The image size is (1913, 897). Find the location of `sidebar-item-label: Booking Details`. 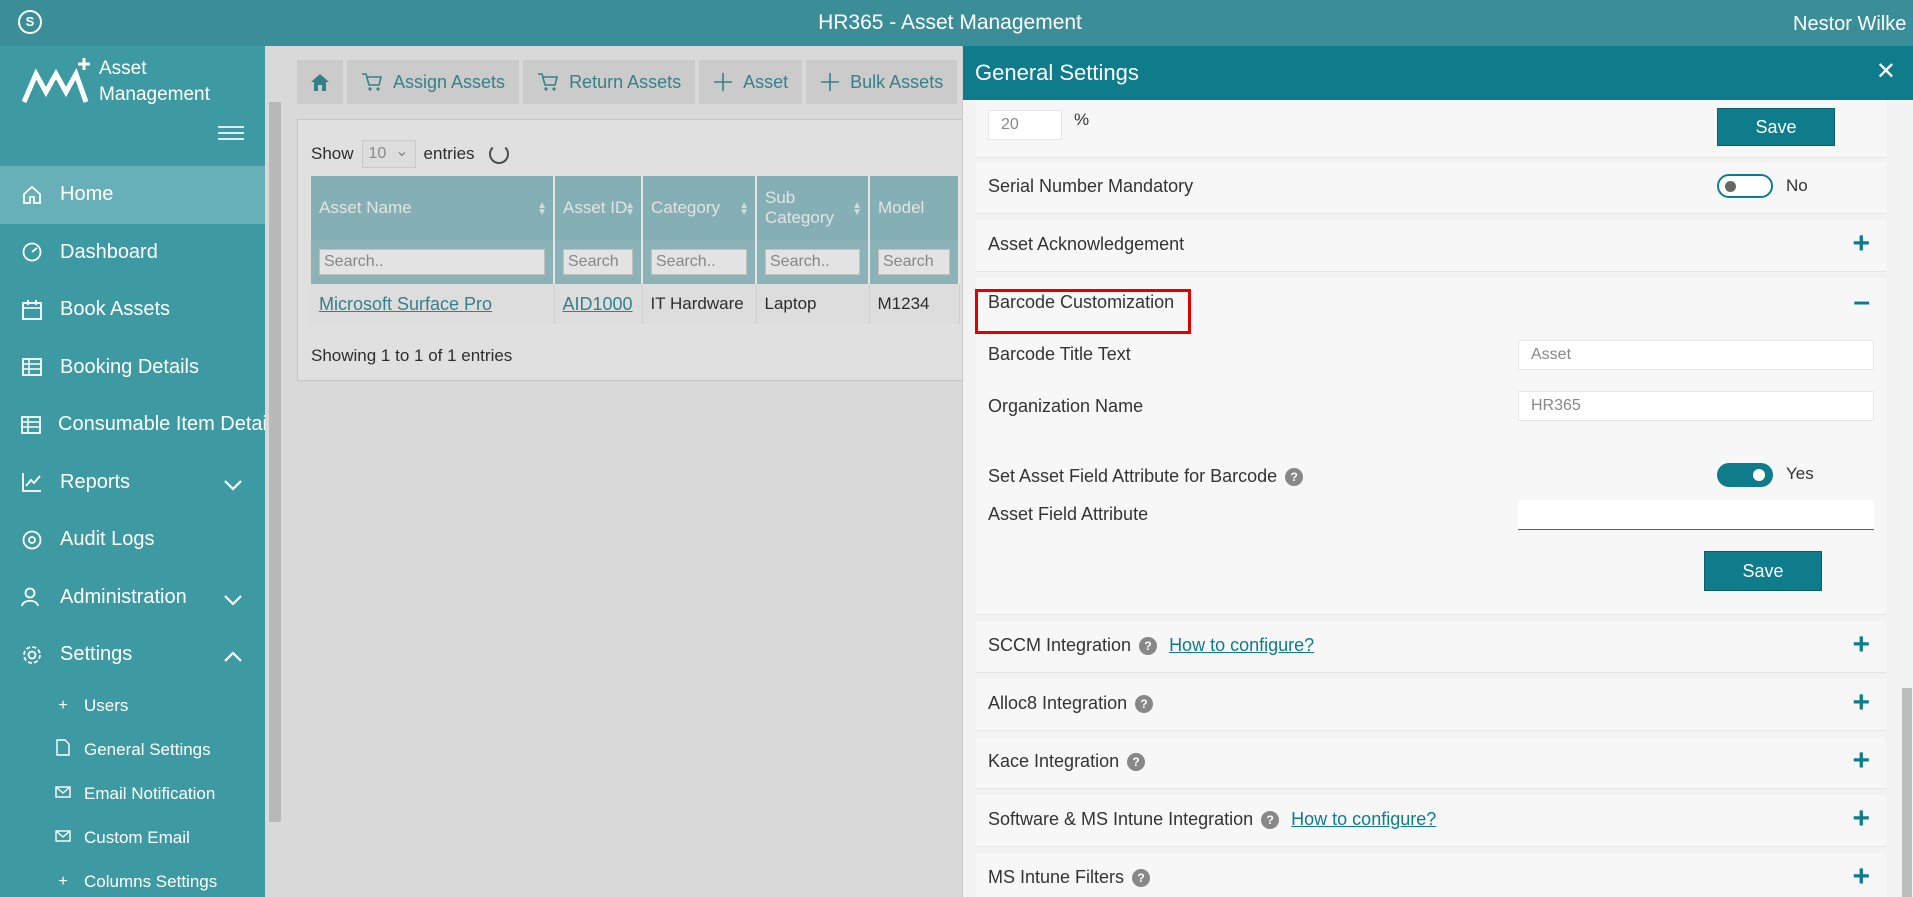

sidebar-item-label: Booking Details is located at coordinates (129, 366).